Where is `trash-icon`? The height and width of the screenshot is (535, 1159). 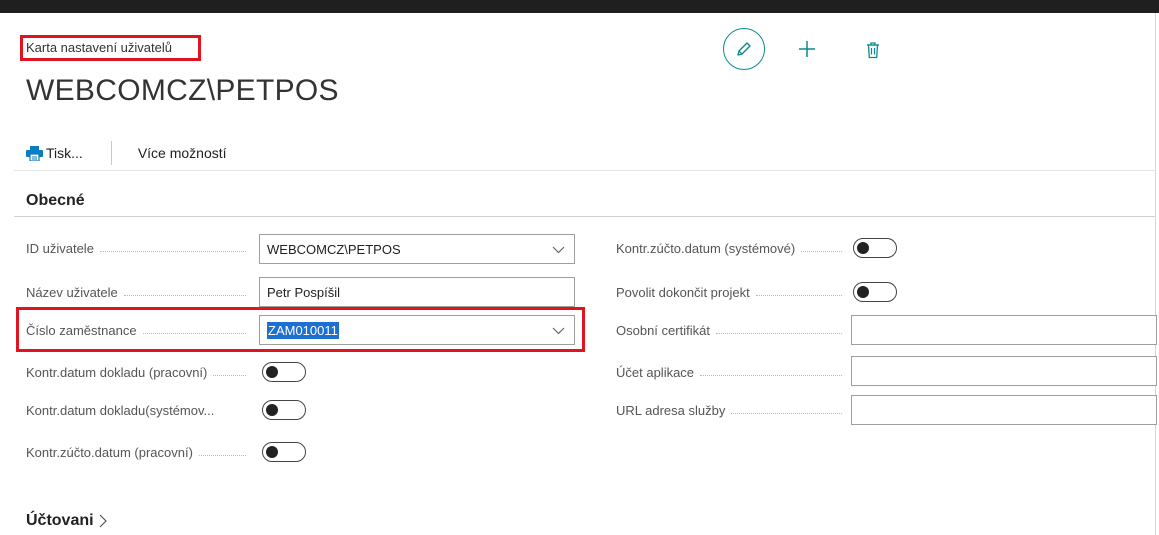 trash-icon is located at coordinates (873, 50).